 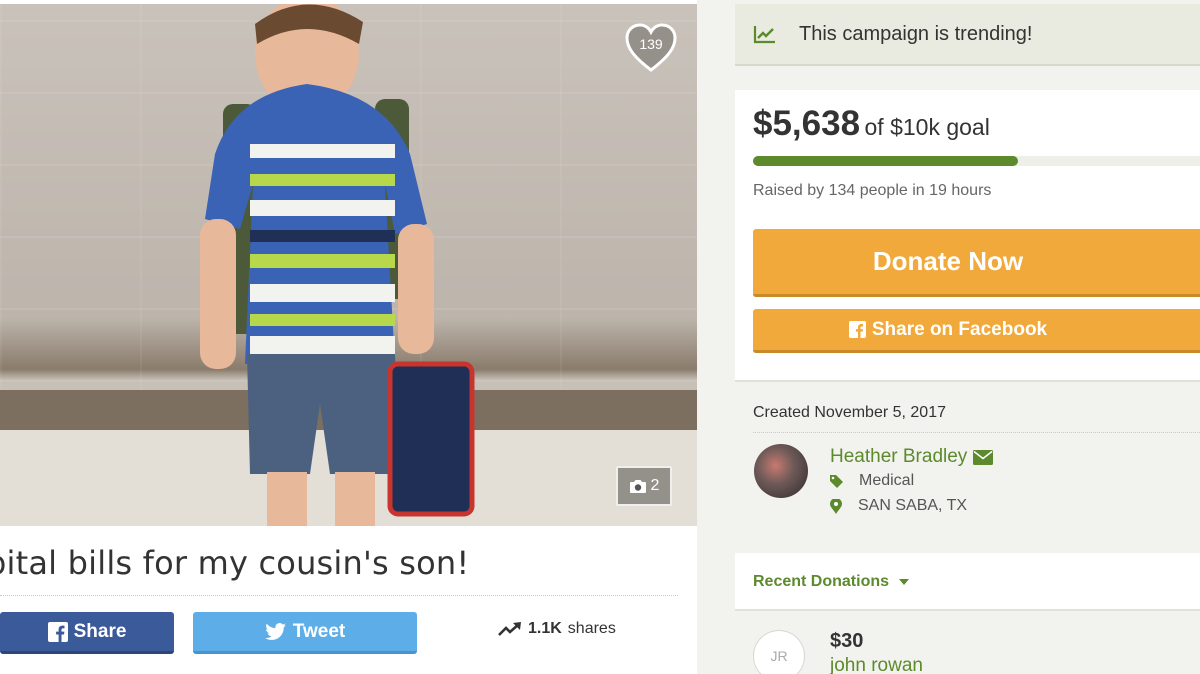 I want to click on trending-banner: This campaign is trending!, so click(x=967, y=35).